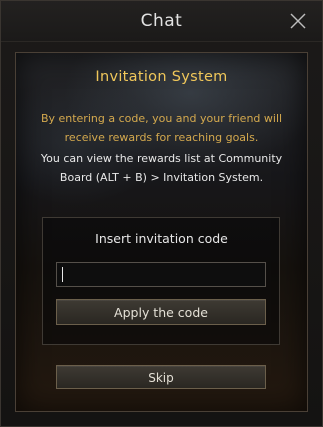  I want to click on close-icon, so click(298, 21).